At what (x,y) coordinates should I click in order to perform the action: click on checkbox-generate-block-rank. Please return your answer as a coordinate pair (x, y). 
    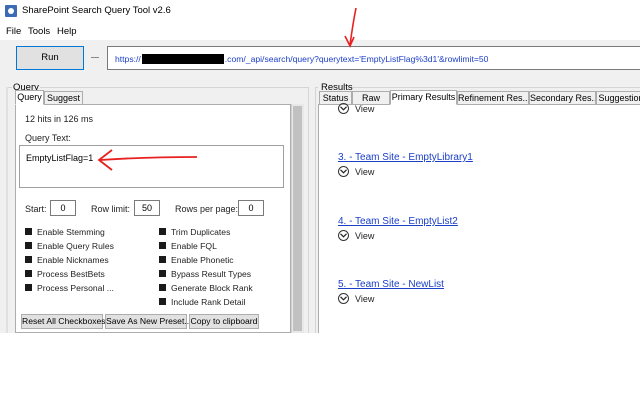
    Looking at the image, I should click on (162, 287).